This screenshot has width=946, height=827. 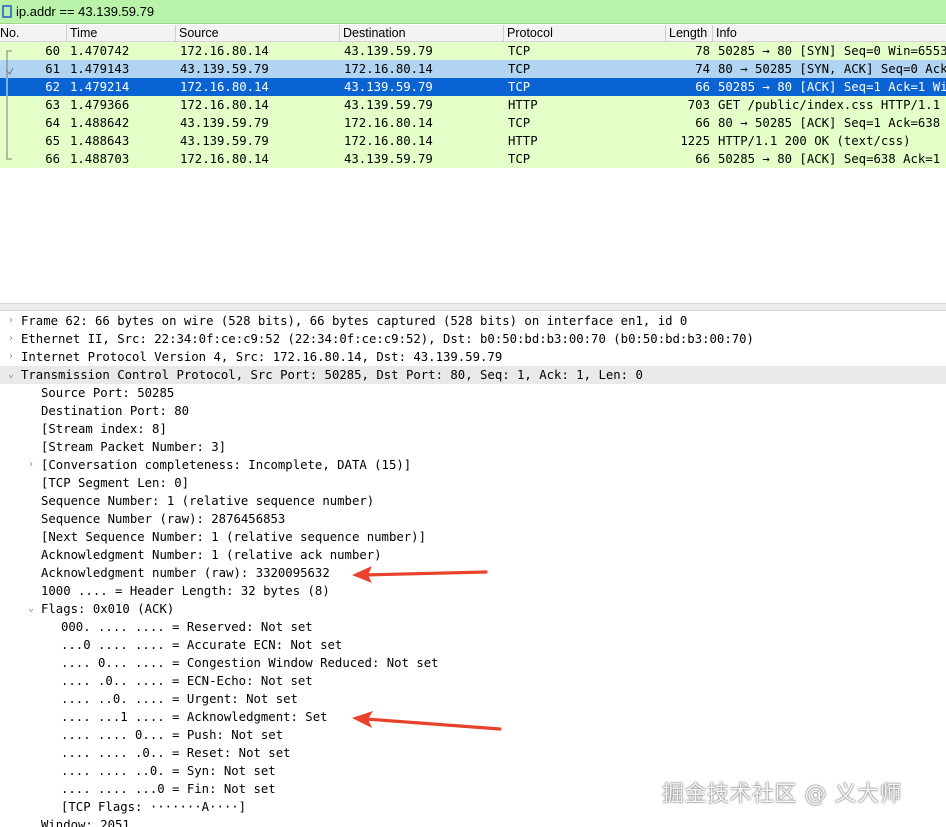 What do you see at coordinates (100, 69) in the screenshot?
I see `packet-cell-time: 1.479143` at bounding box center [100, 69].